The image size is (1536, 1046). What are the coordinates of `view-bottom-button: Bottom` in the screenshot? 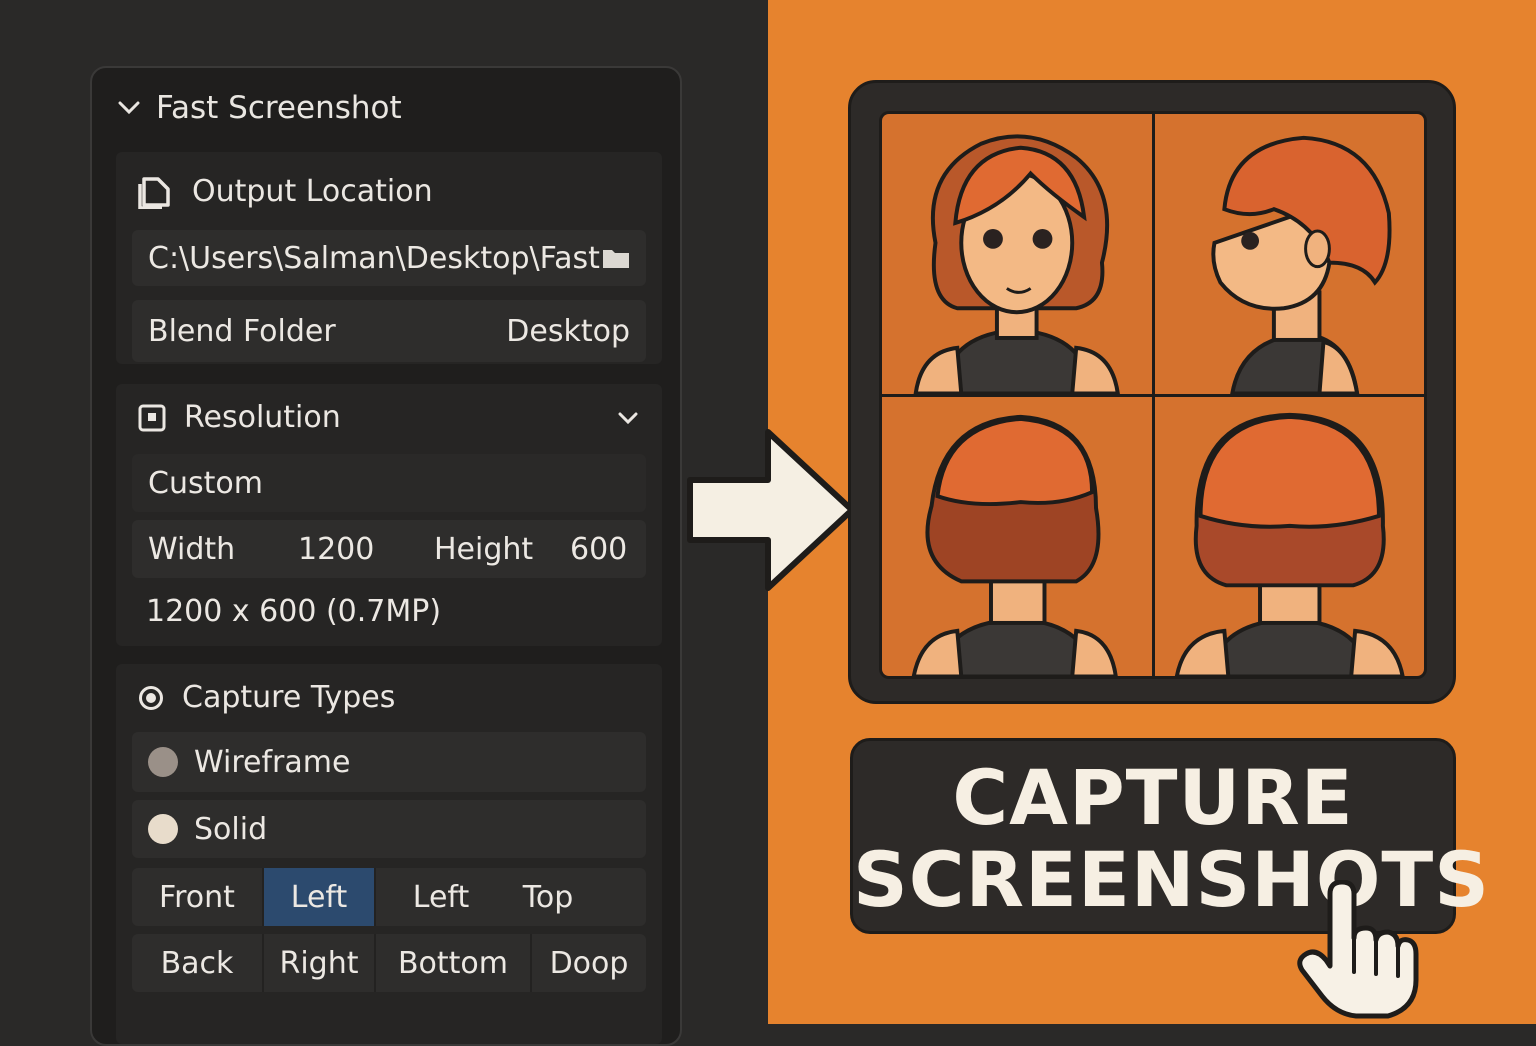 It's located at (452, 963).